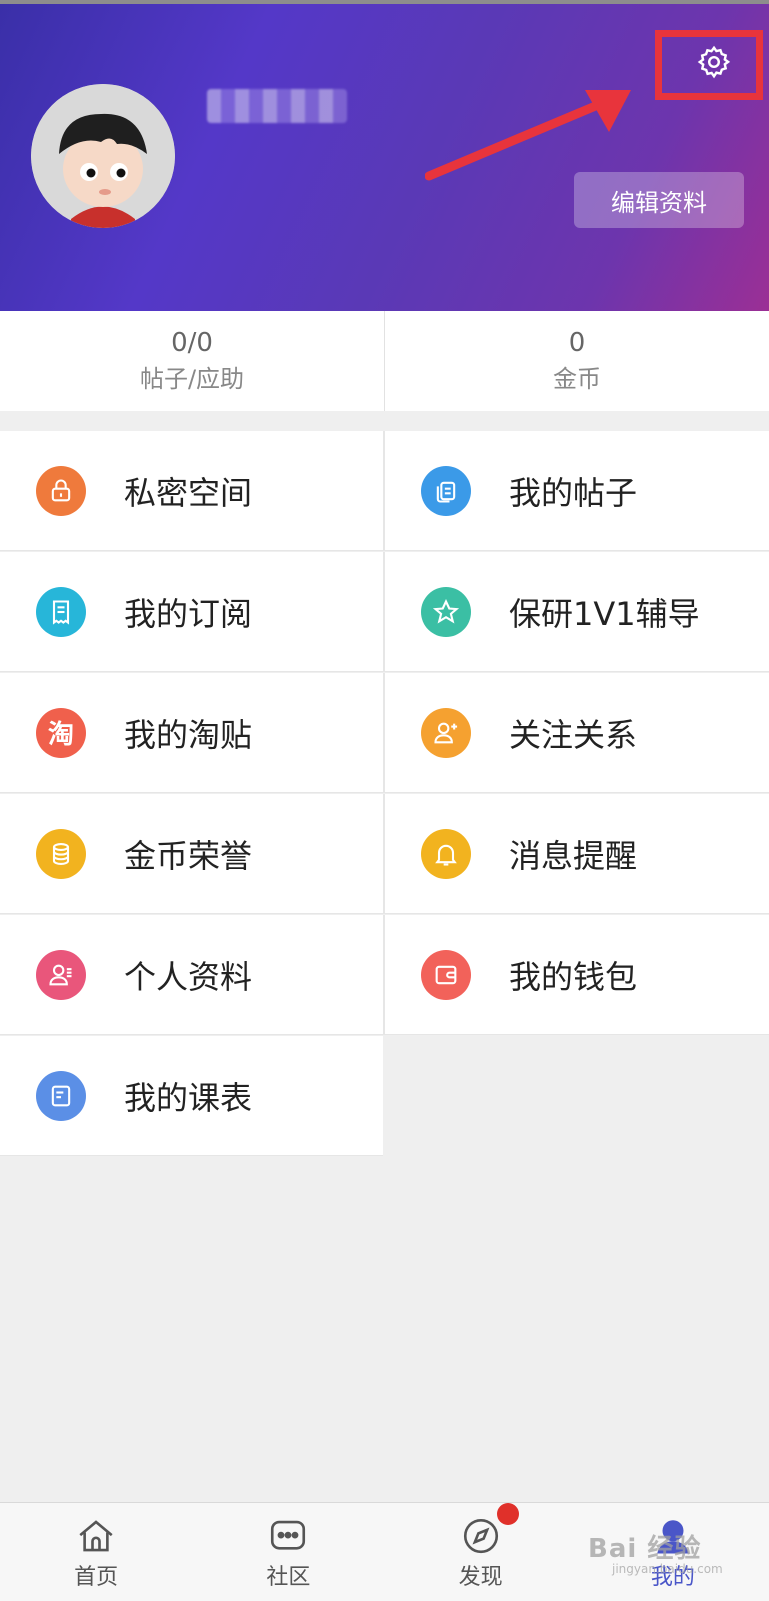  Describe the element at coordinates (188, 734) in the screenshot. I see `menu-item-label: 我的淘贴` at that location.